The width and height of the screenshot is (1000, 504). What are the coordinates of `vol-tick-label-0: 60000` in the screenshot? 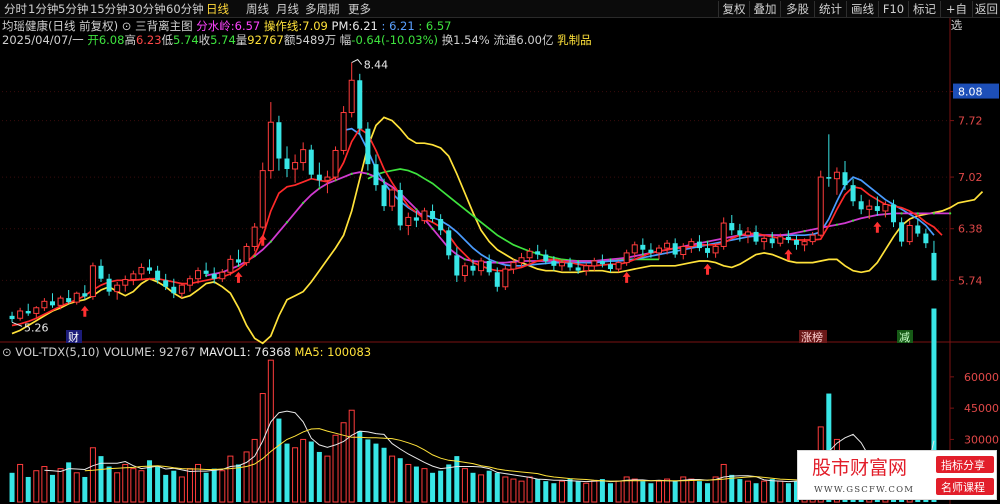 It's located at (981, 377).